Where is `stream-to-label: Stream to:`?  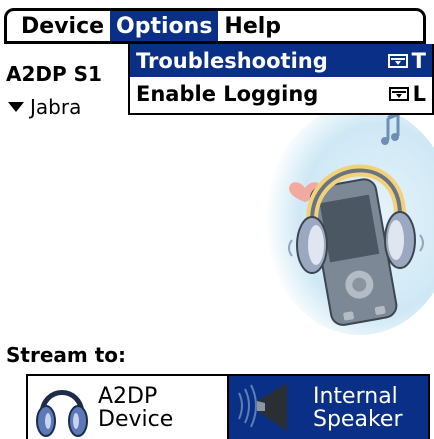 stream-to-label: Stream to: is located at coordinates (66, 355).